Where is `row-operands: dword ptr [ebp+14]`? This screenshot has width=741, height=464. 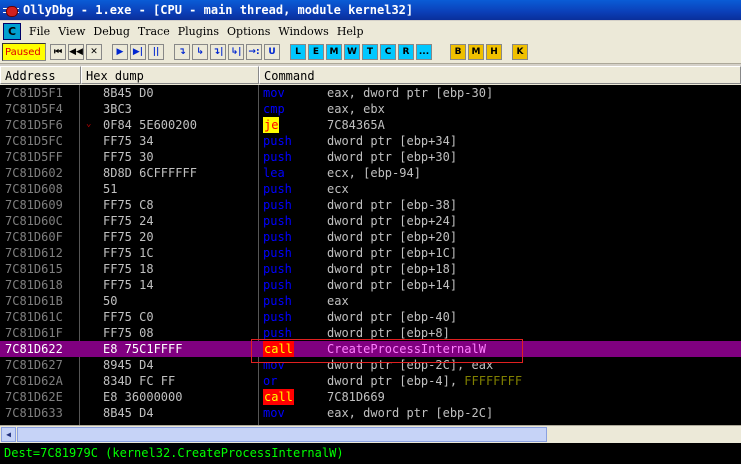 row-operands: dword ptr [ebp+14] is located at coordinates (392, 285).